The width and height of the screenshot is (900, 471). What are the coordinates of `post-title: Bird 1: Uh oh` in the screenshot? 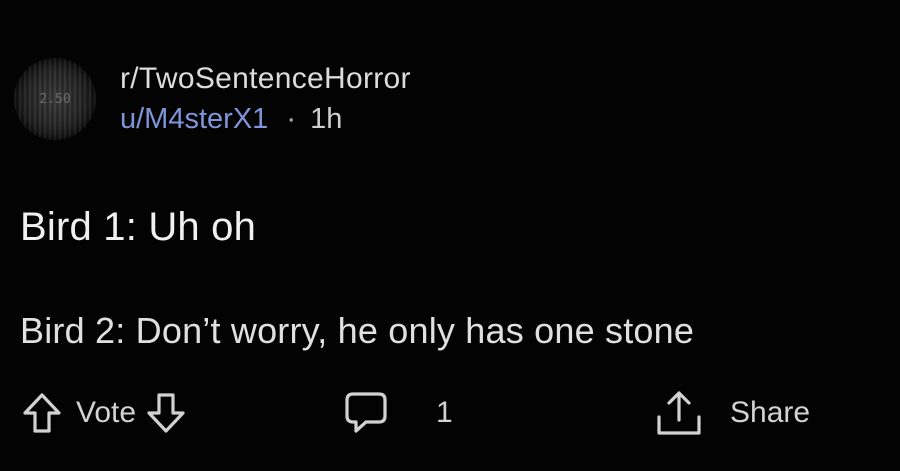 It's located at (138, 227).